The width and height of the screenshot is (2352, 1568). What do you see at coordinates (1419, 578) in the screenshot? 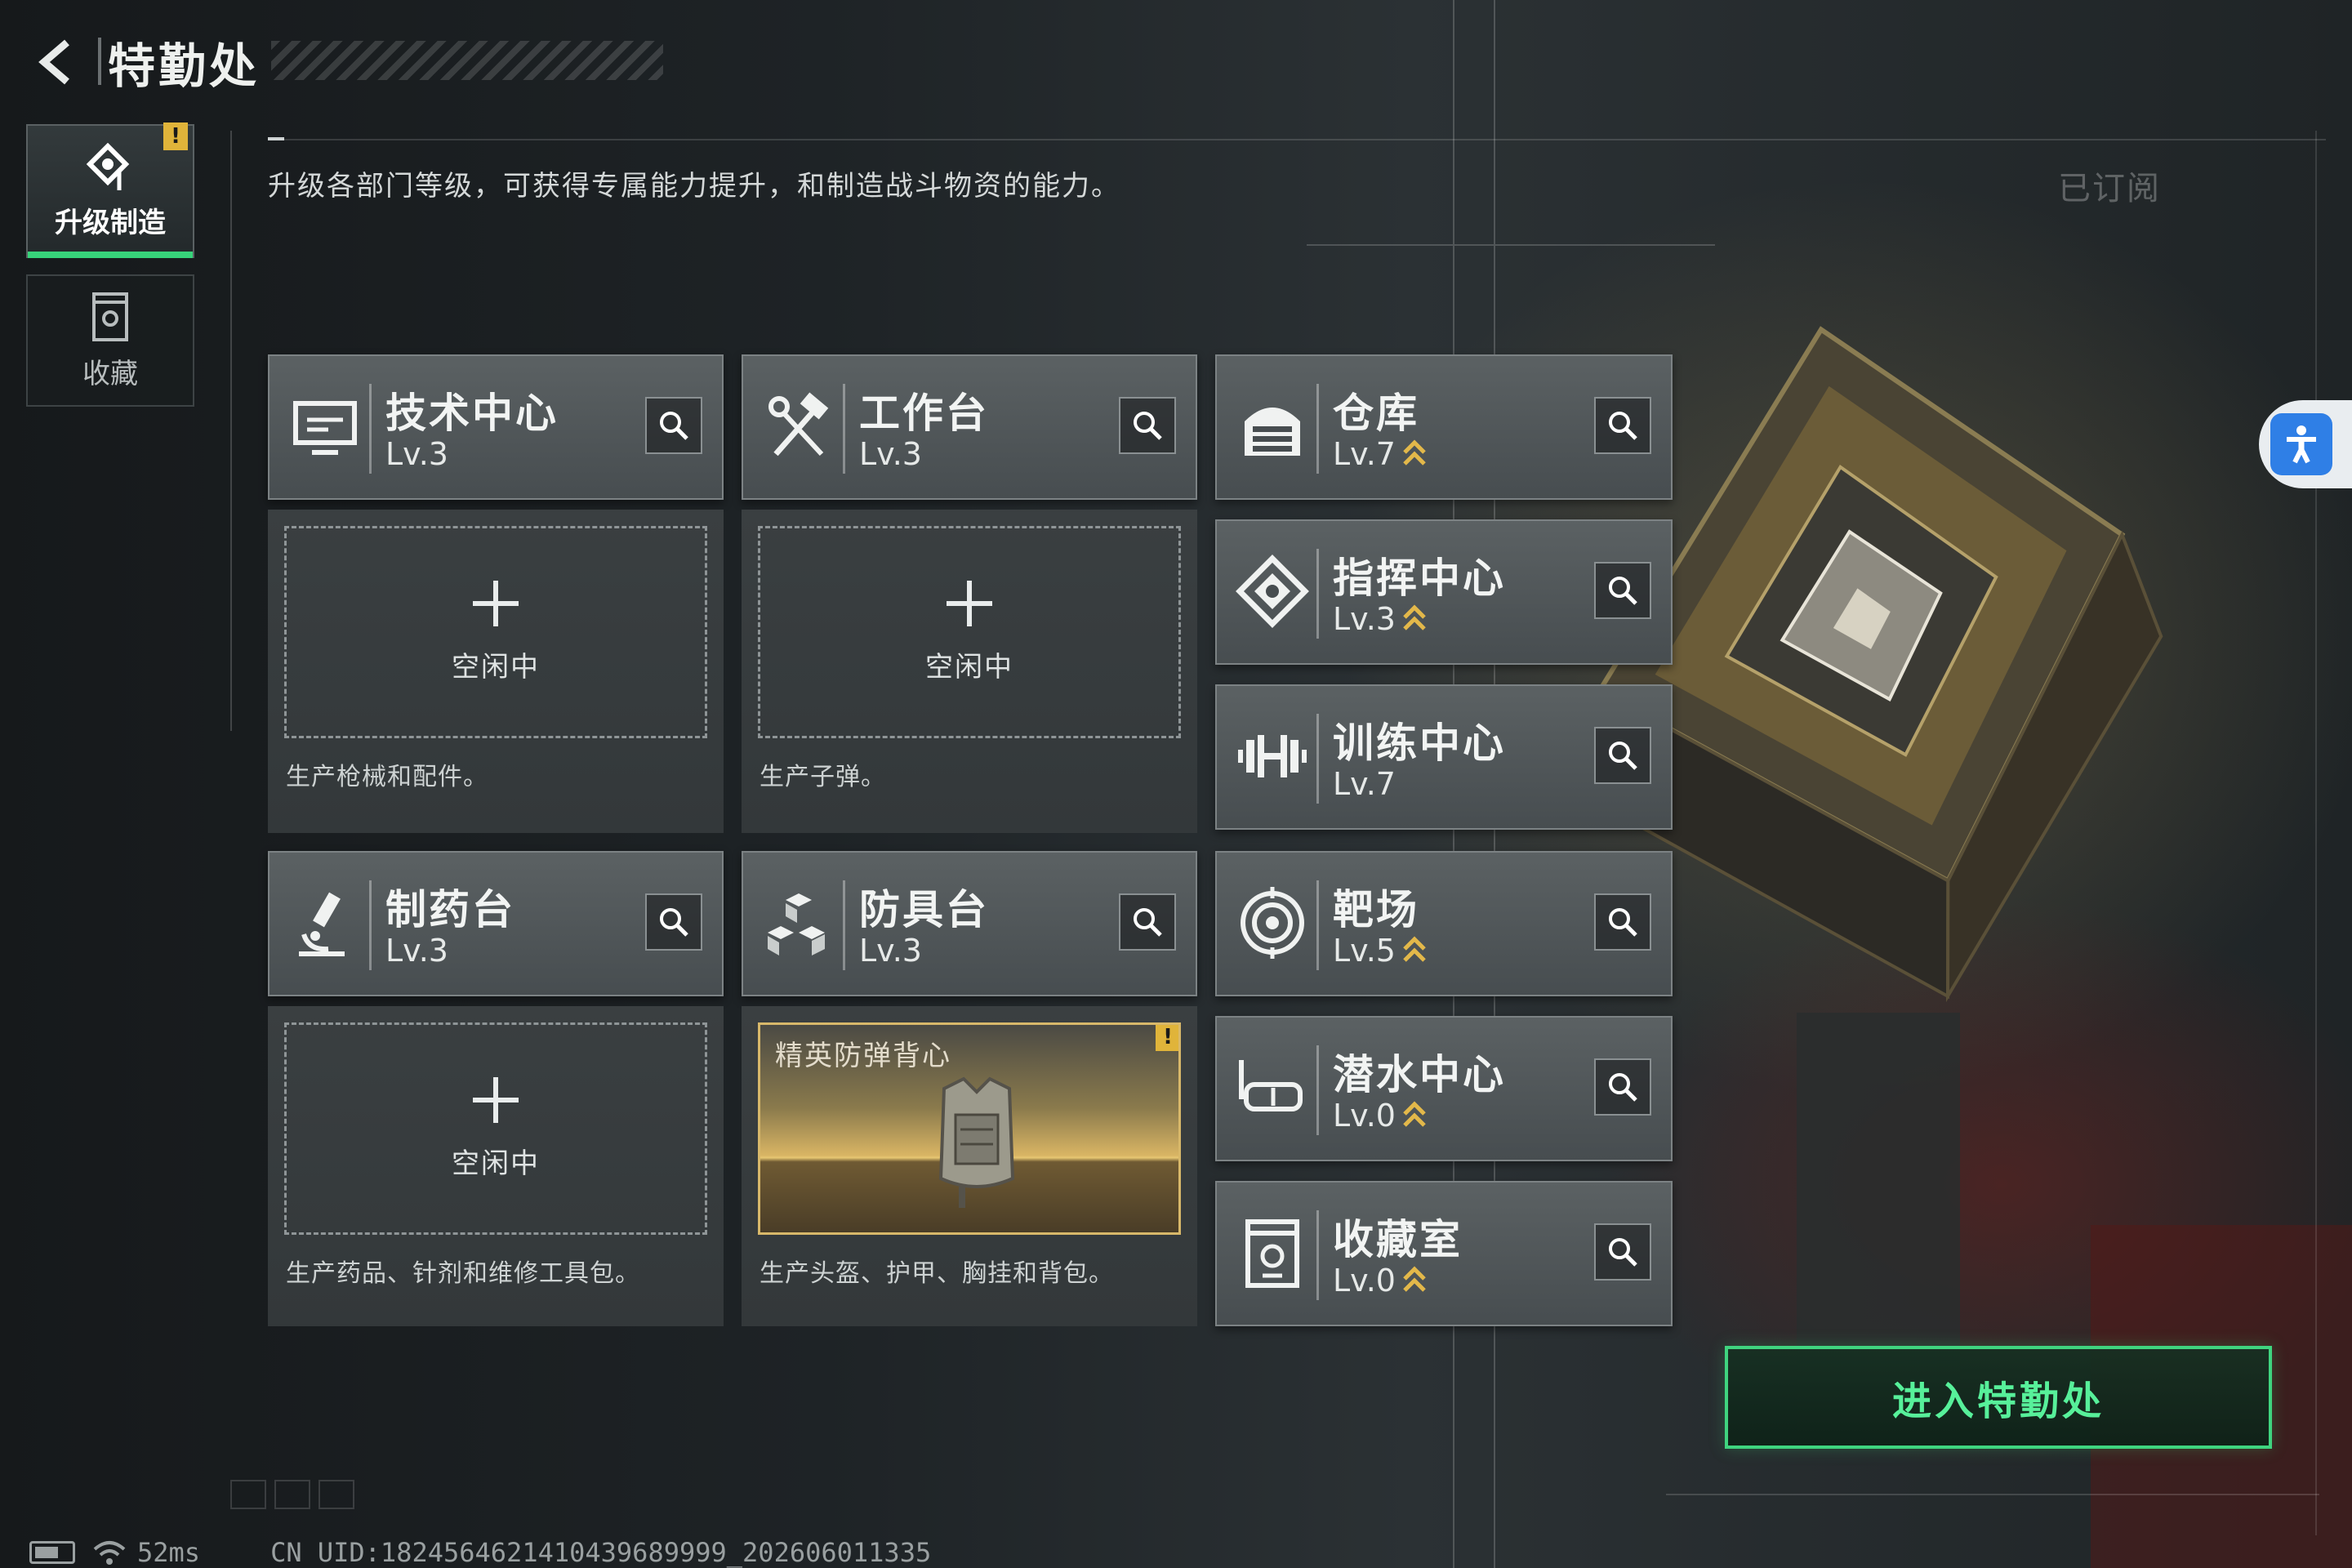
I see `facility-name: 指挥中心` at bounding box center [1419, 578].